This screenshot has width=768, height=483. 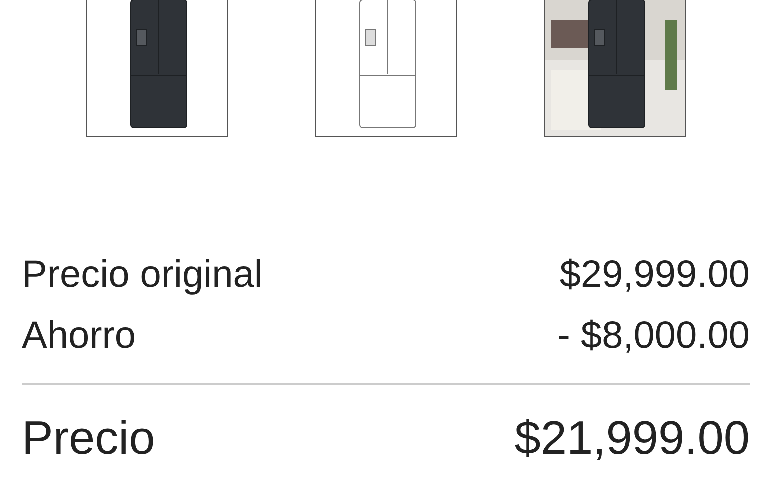 What do you see at coordinates (79, 336) in the screenshot?
I see `price-label: Ahorro` at bounding box center [79, 336].